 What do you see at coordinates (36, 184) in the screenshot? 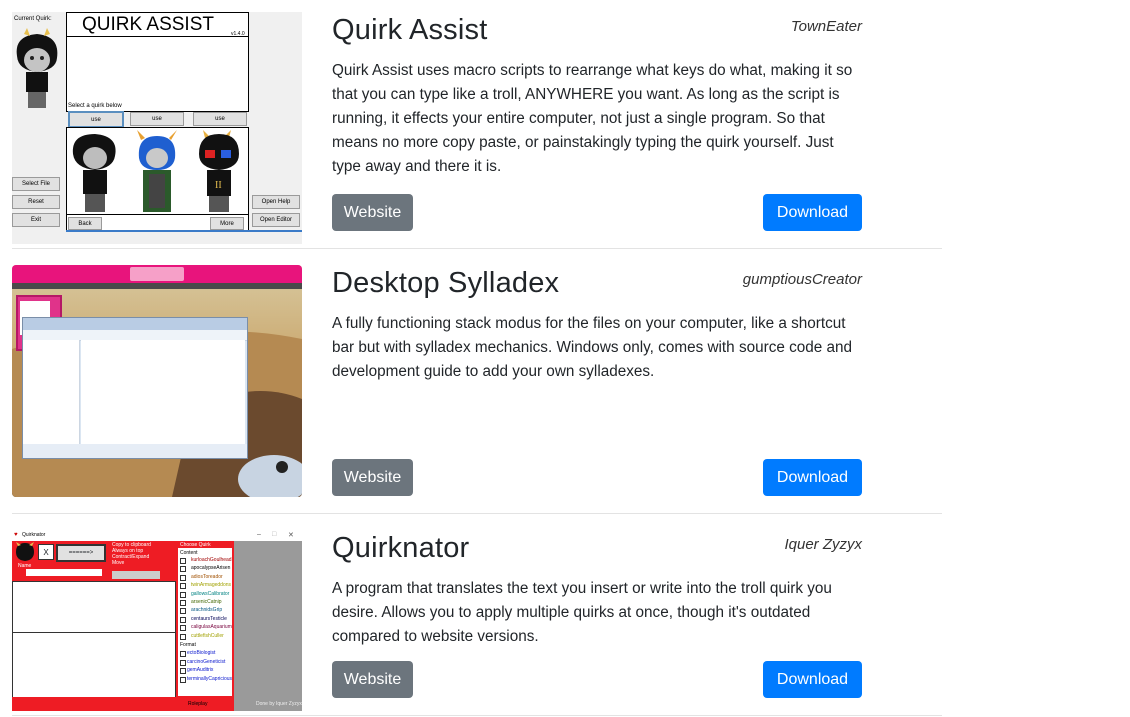
I see `select-file-button: Select File` at bounding box center [36, 184].